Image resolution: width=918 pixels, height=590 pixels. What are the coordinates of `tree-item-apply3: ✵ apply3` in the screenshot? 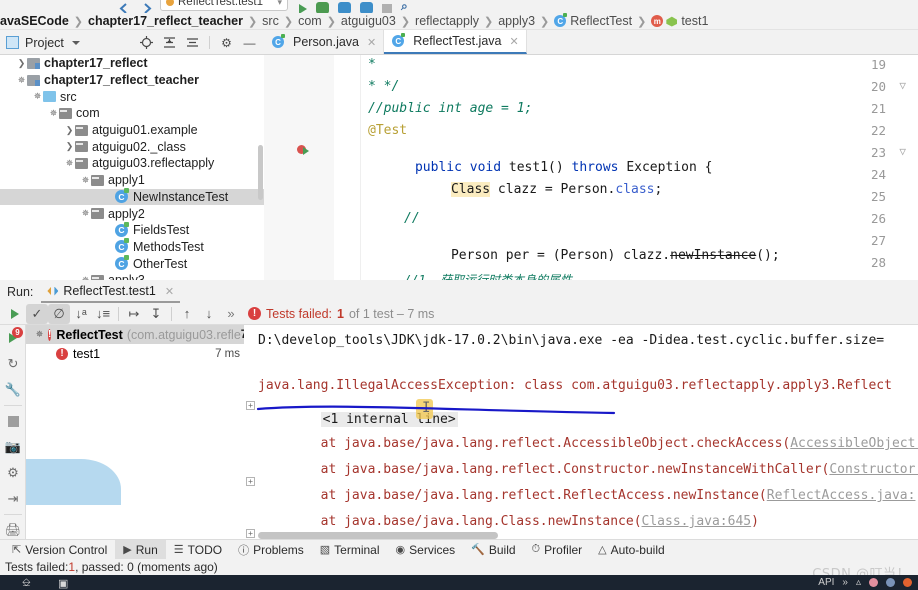 It's located at (132, 276).